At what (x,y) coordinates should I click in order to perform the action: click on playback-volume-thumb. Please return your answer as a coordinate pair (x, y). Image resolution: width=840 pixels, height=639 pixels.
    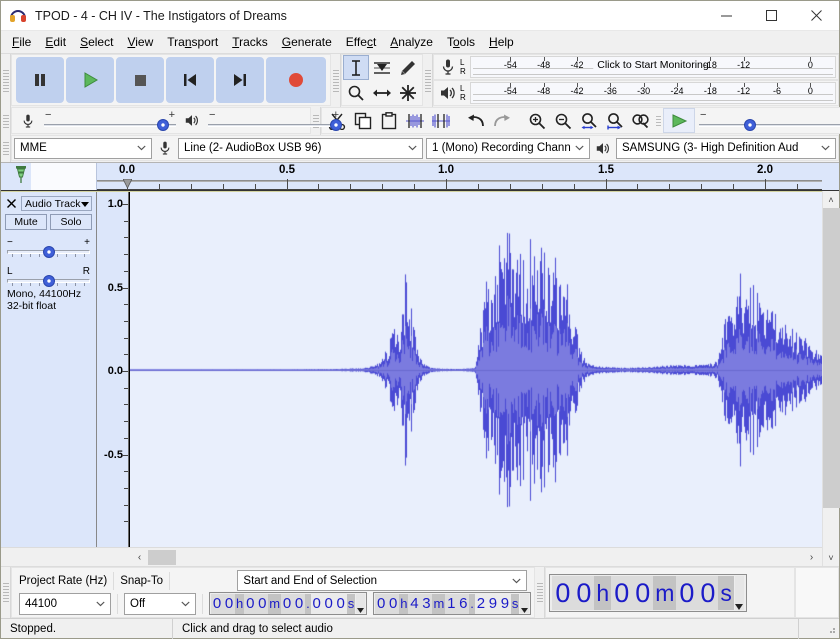
    Looking at the image, I should click on (336, 124).